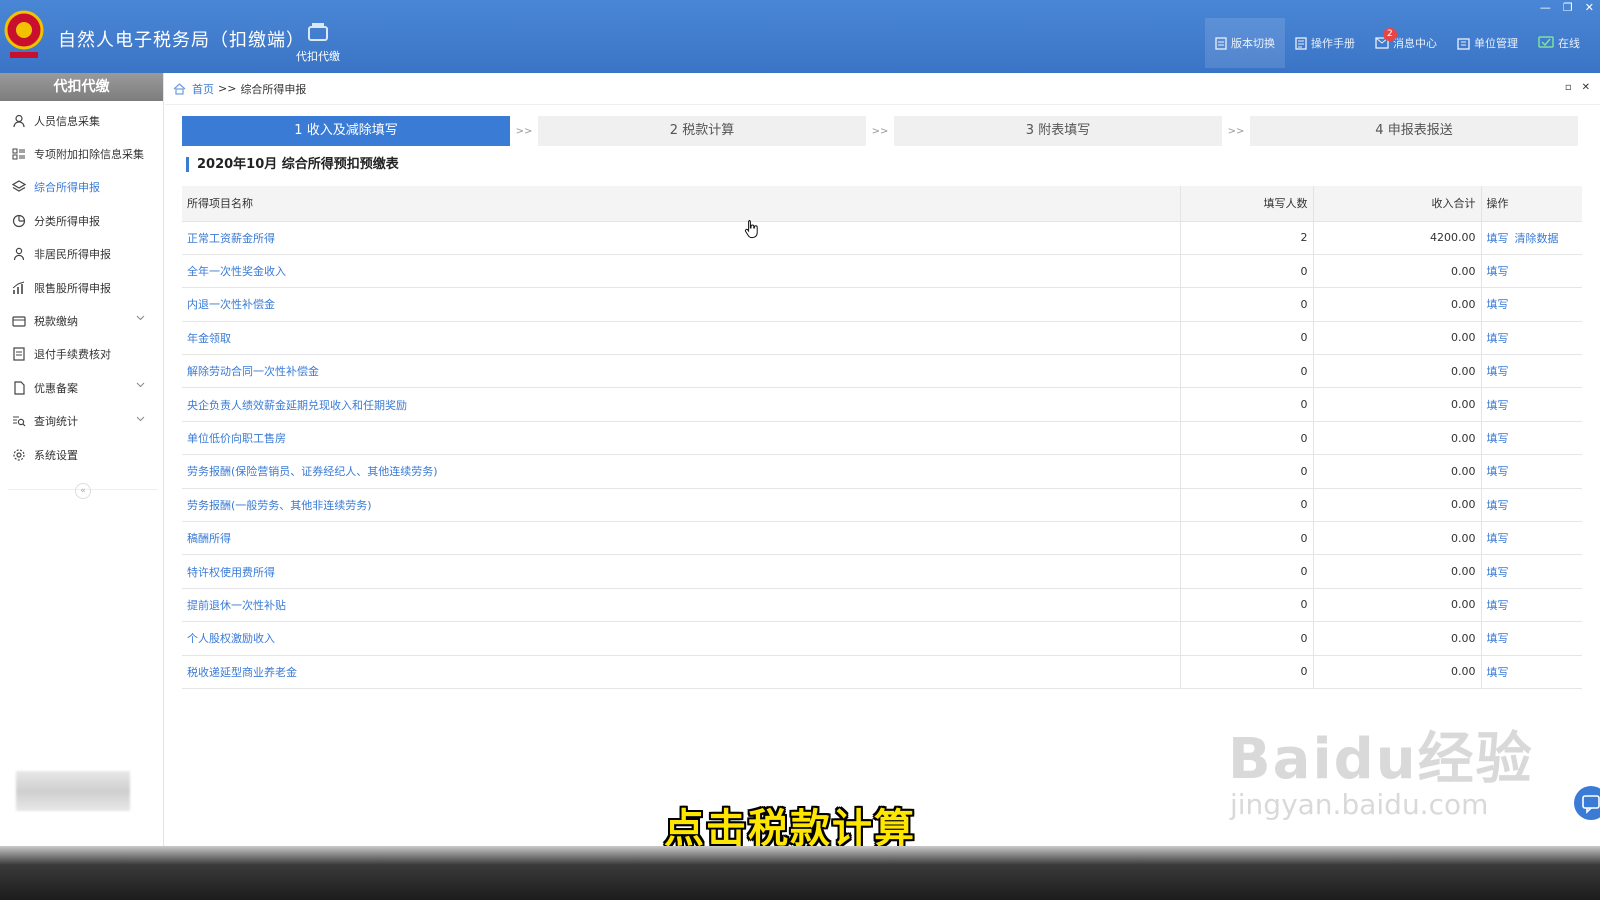  What do you see at coordinates (81, 220) in the screenshot?
I see `sidebar-item-classified-income: 分类所得申报` at bounding box center [81, 220].